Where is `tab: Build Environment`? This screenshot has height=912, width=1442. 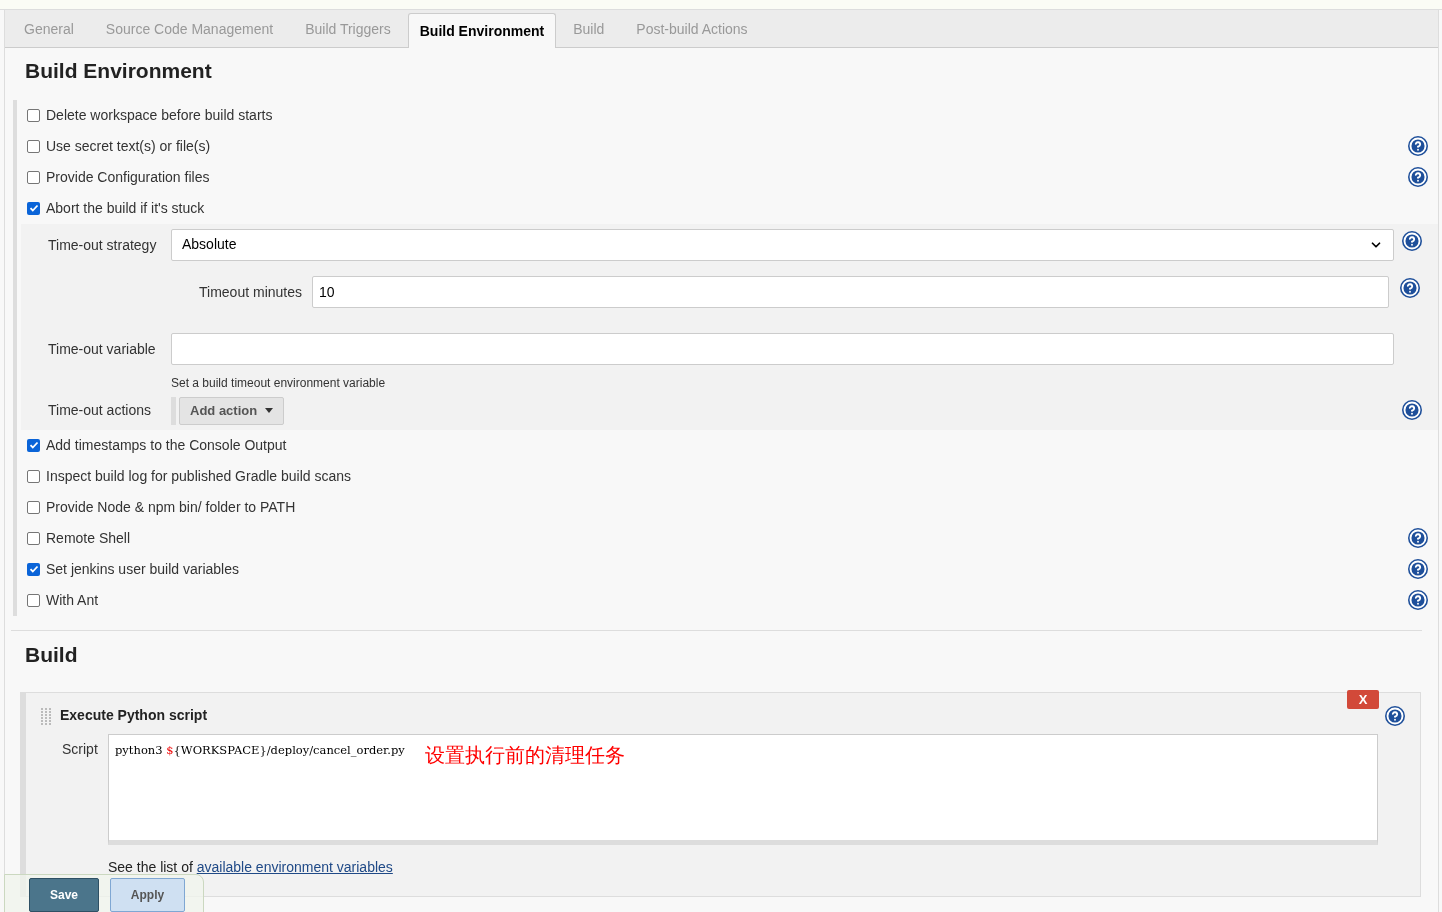 tab: Build Environment is located at coordinates (482, 30).